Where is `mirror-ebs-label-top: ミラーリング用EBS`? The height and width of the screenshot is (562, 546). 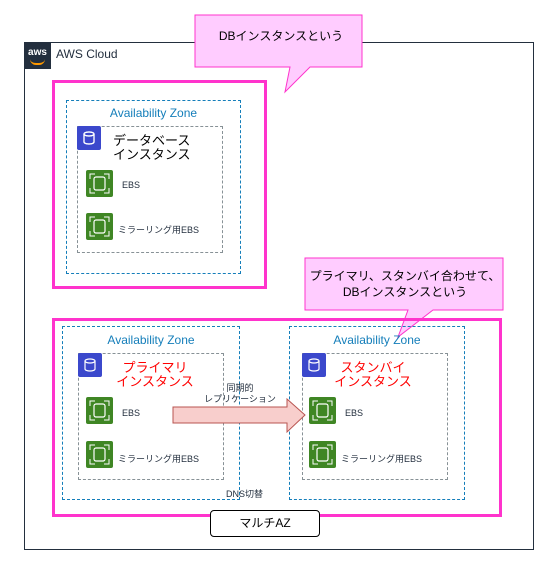
mirror-ebs-label-top: ミラーリング用EBS is located at coordinates (159, 230).